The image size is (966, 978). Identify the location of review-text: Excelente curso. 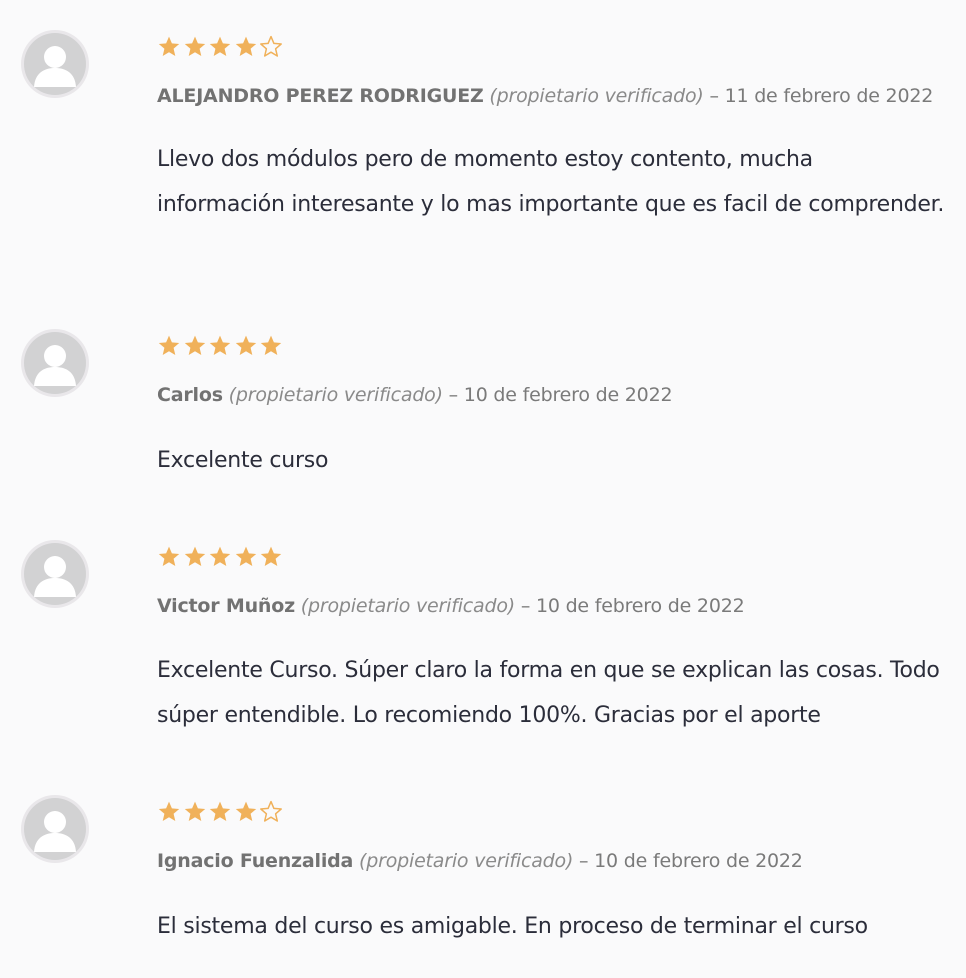
(243, 460).